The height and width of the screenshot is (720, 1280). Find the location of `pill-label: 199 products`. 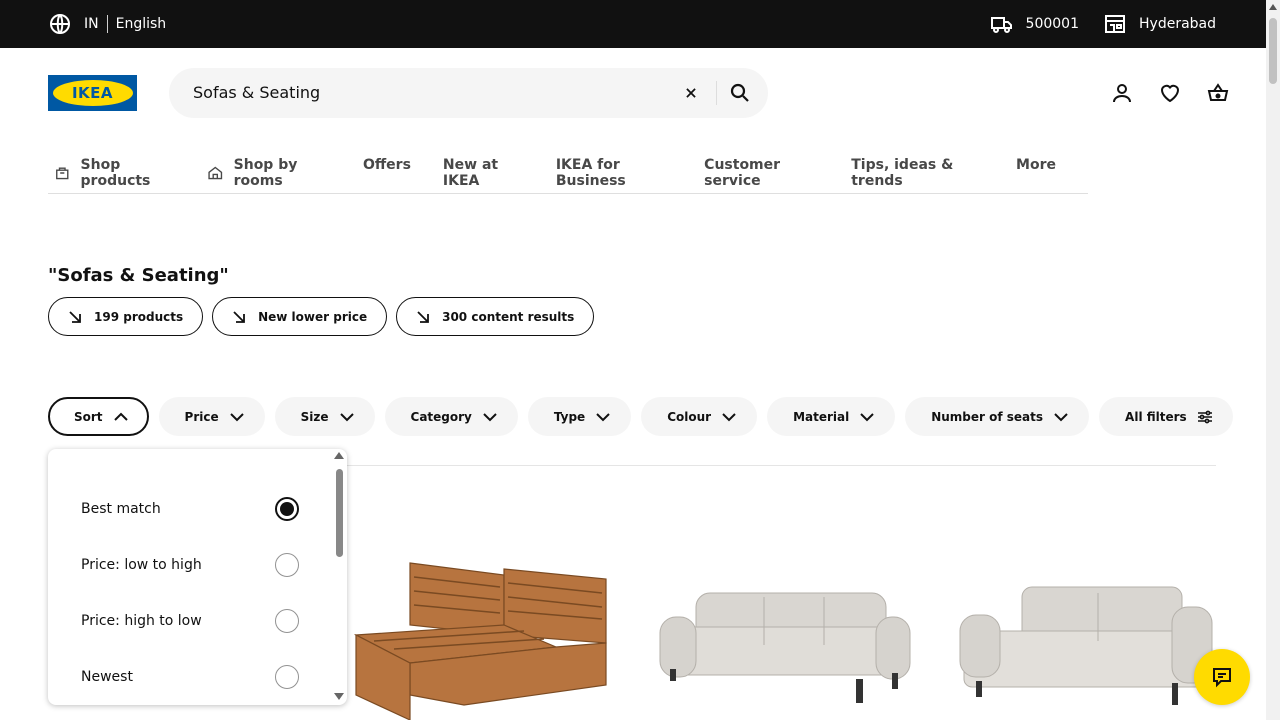

pill-label: 199 products is located at coordinates (139, 316).